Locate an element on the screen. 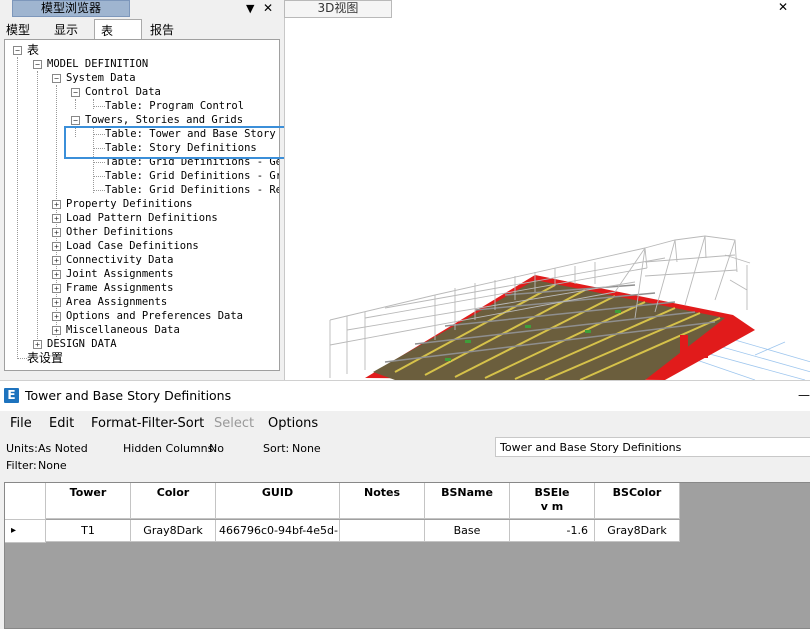 The width and height of the screenshot is (810, 629). current-row-indicator-icon: ▸ is located at coordinates (14, 530).